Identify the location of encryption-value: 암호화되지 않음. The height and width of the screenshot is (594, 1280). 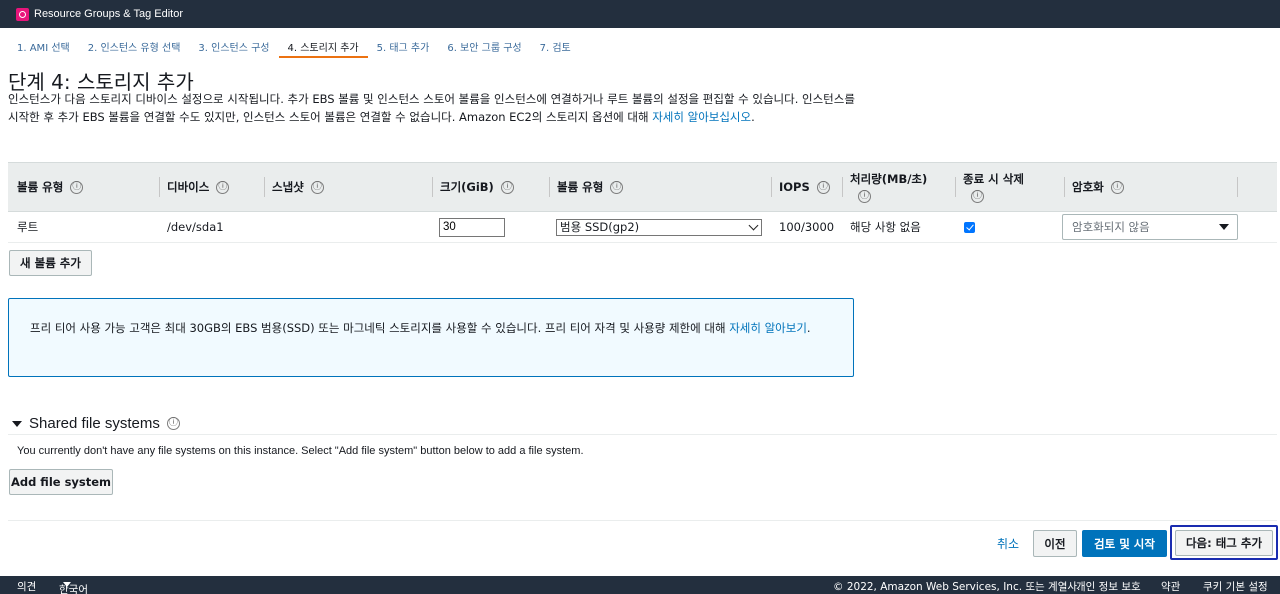
(1111, 227).